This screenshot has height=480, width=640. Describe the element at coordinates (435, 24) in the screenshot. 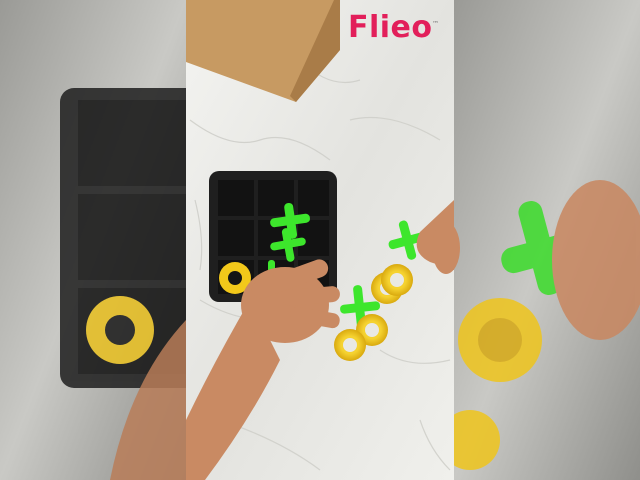

I see `trademark-mark: ™` at that location.